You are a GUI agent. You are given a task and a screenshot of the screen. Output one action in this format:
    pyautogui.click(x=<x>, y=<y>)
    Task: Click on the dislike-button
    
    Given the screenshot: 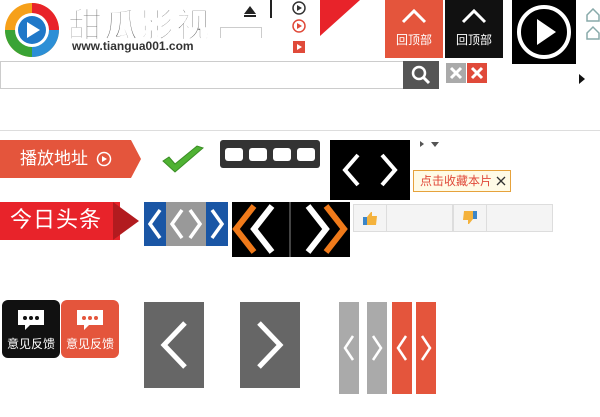 What is the action you would take?
    pyautogui.click(x=503, y=218)
    